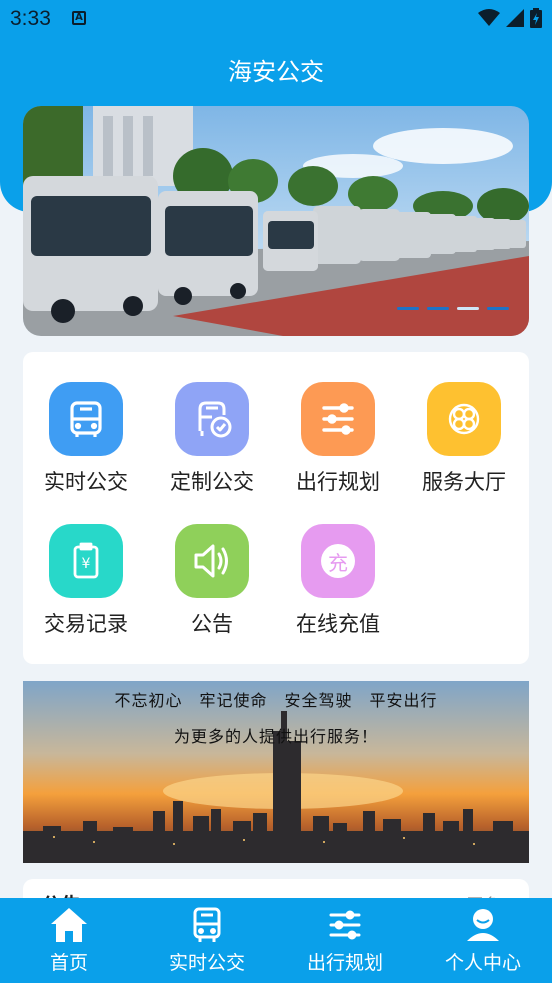 Image resolution: width=552 pixels, height=983 pixels. I want to click on carousel-dot-active, so click(468, 308).